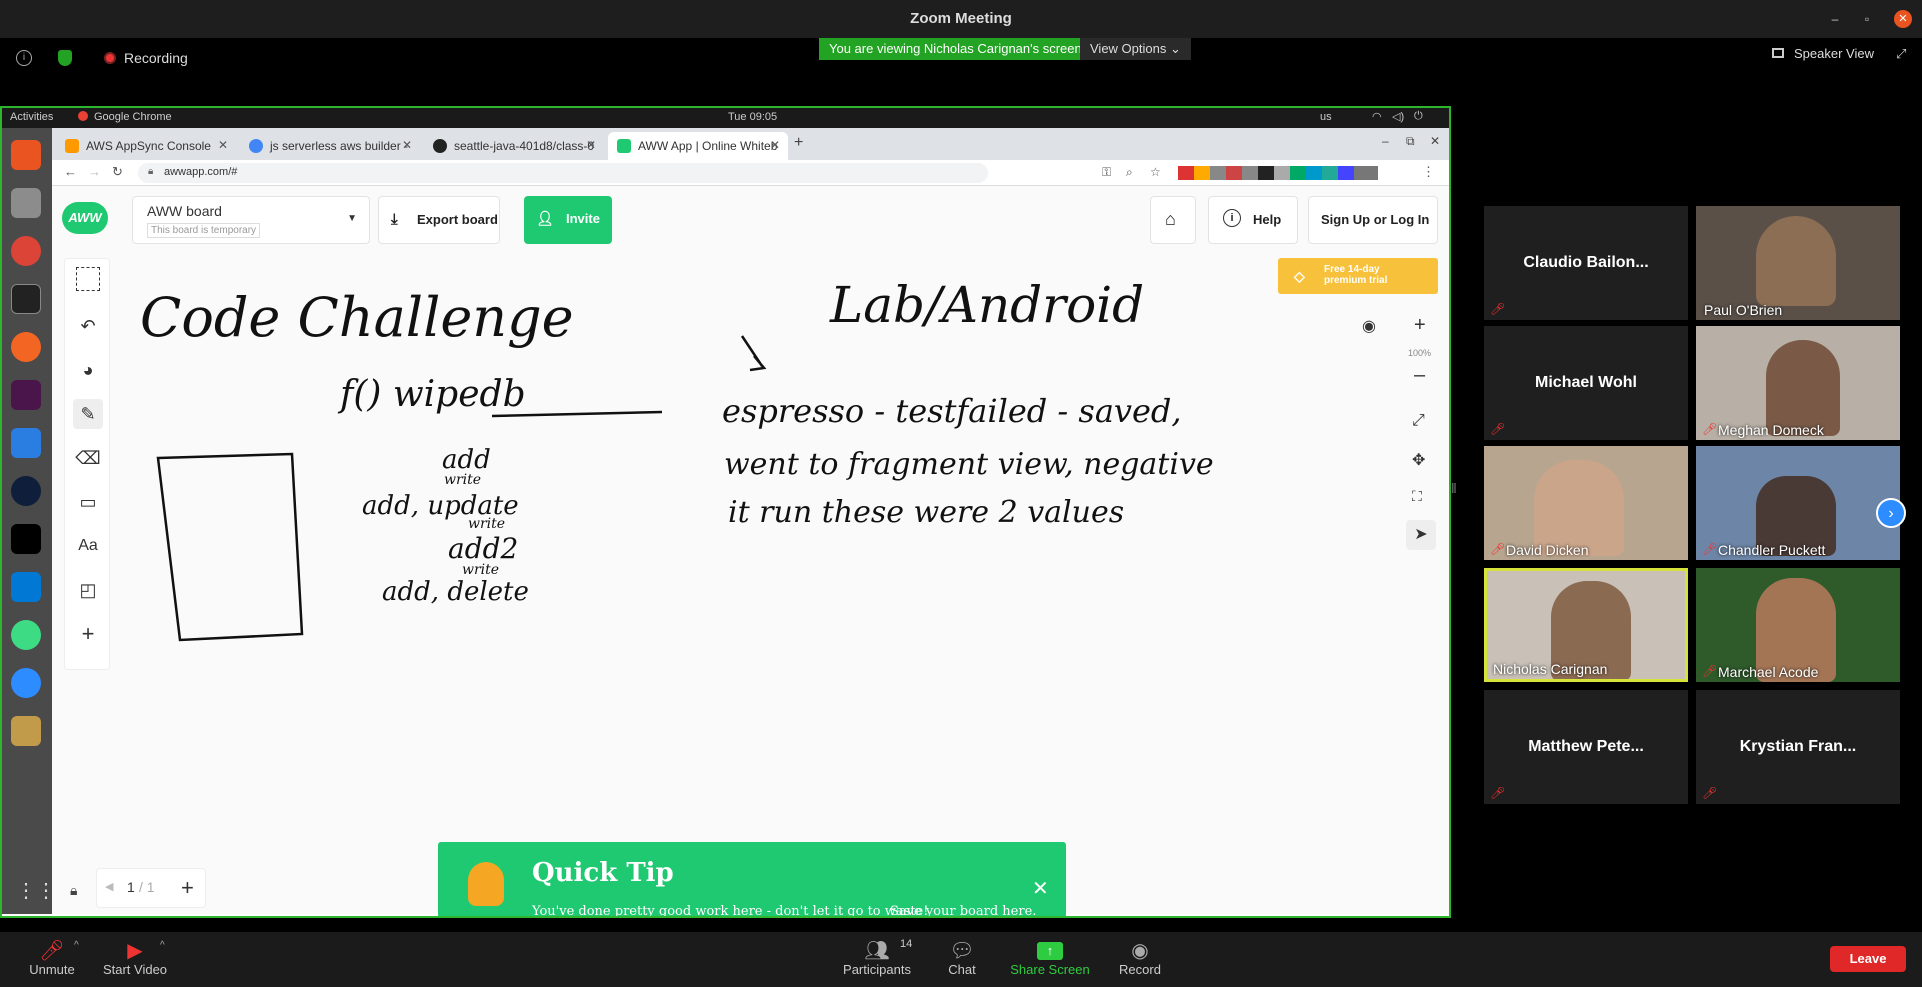  Describe the element at coordinates (698, 146) in the screenshot. I see `tab-aww-app: AWW App | Online Whiteb ✕` at that location.